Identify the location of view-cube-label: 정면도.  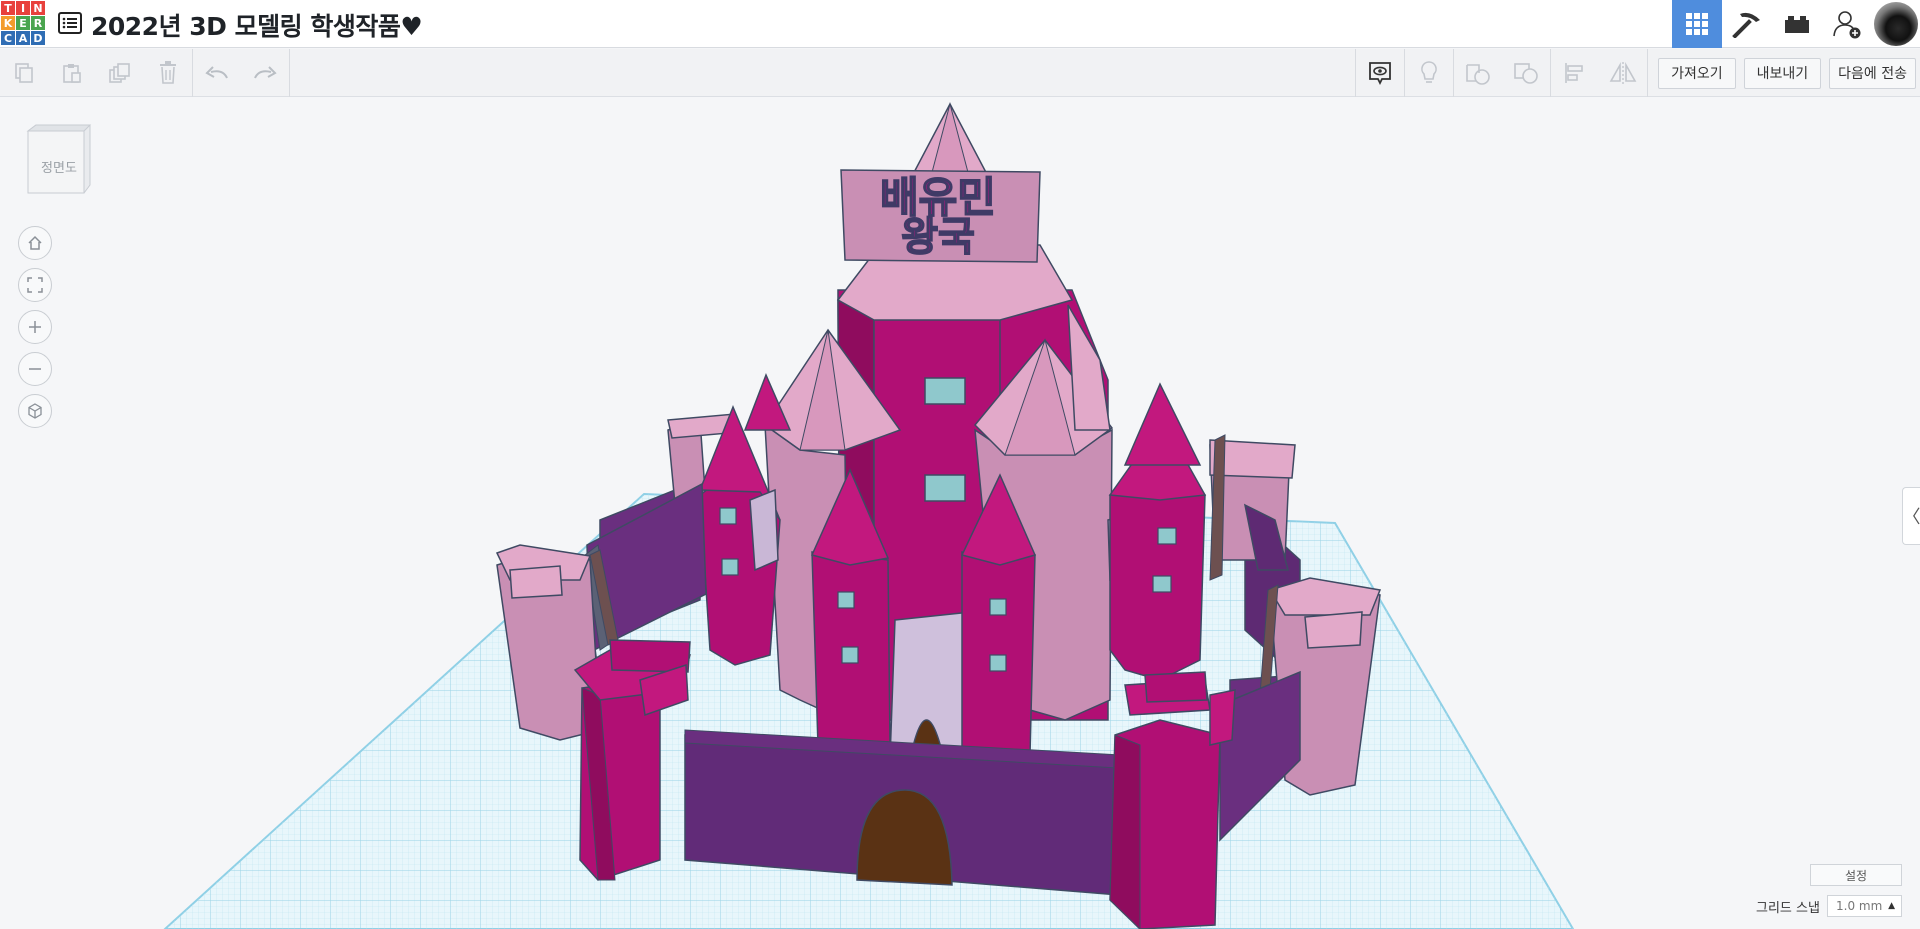
(59, 168).